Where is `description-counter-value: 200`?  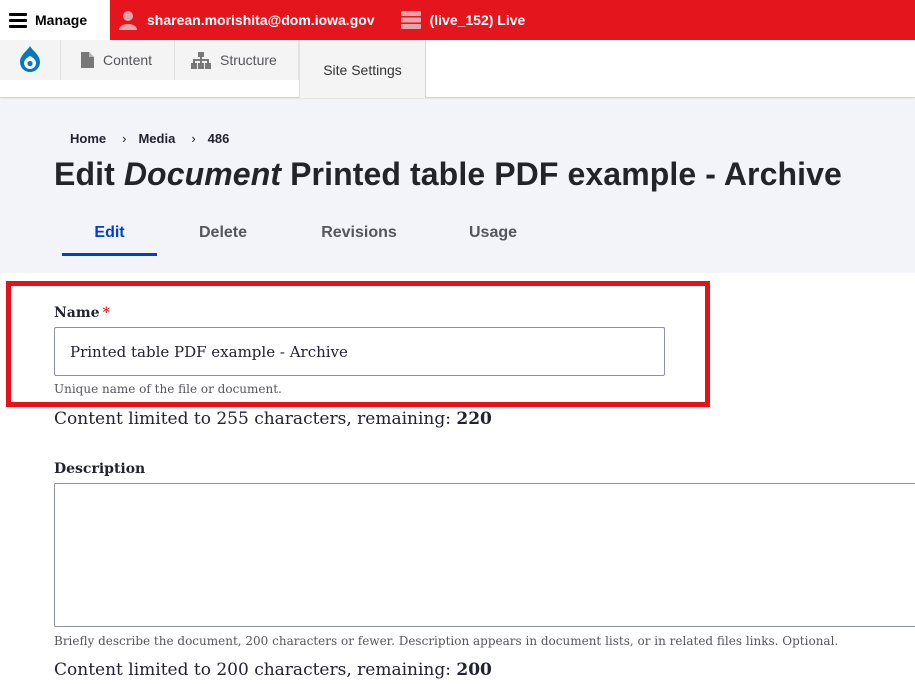 description-counter-value: 200 is located at coordinates (474, 670).